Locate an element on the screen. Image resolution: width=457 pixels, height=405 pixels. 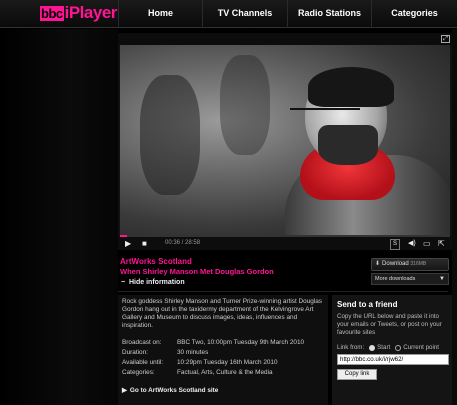
download-label: Download is located at coordinates (395, 264).